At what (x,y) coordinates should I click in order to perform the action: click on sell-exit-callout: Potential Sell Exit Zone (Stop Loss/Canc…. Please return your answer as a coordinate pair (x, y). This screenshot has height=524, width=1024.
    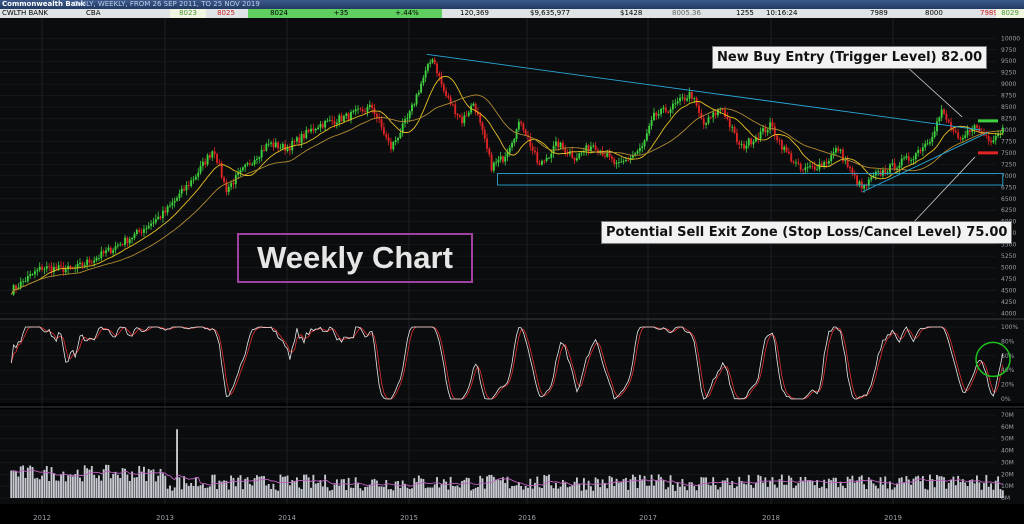
    Looking at the image, I should click on (807, 232).